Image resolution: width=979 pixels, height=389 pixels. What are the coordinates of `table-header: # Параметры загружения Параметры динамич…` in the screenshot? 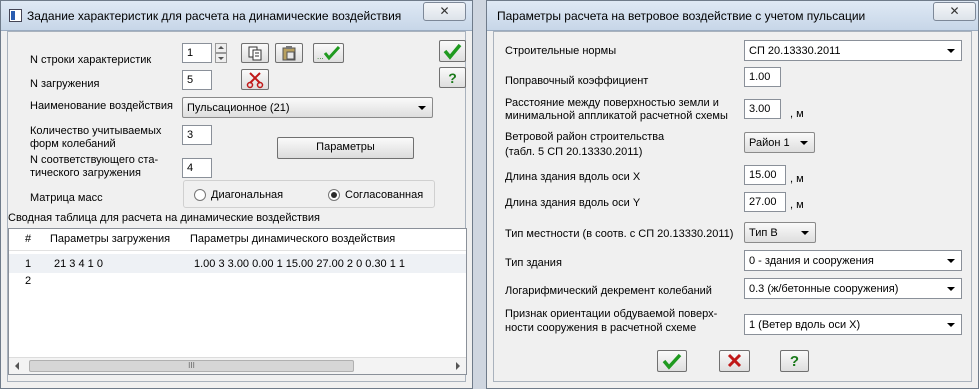 It's located at (237, 240).